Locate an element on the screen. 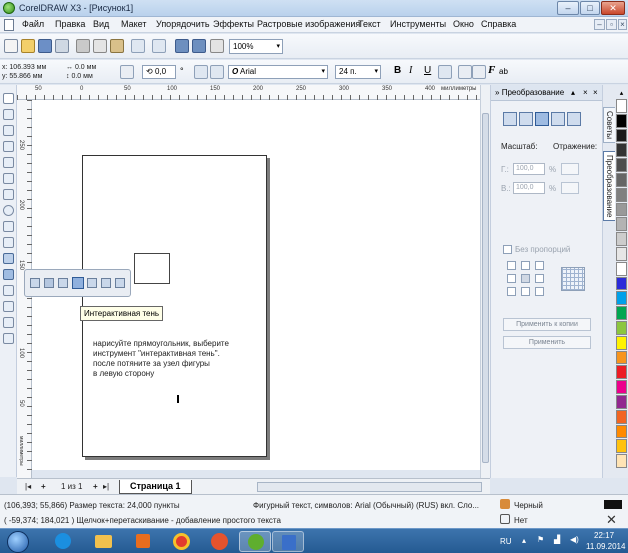 This screenshot has height=553, width=628. paste-icon is located at coordinates (117, 46).